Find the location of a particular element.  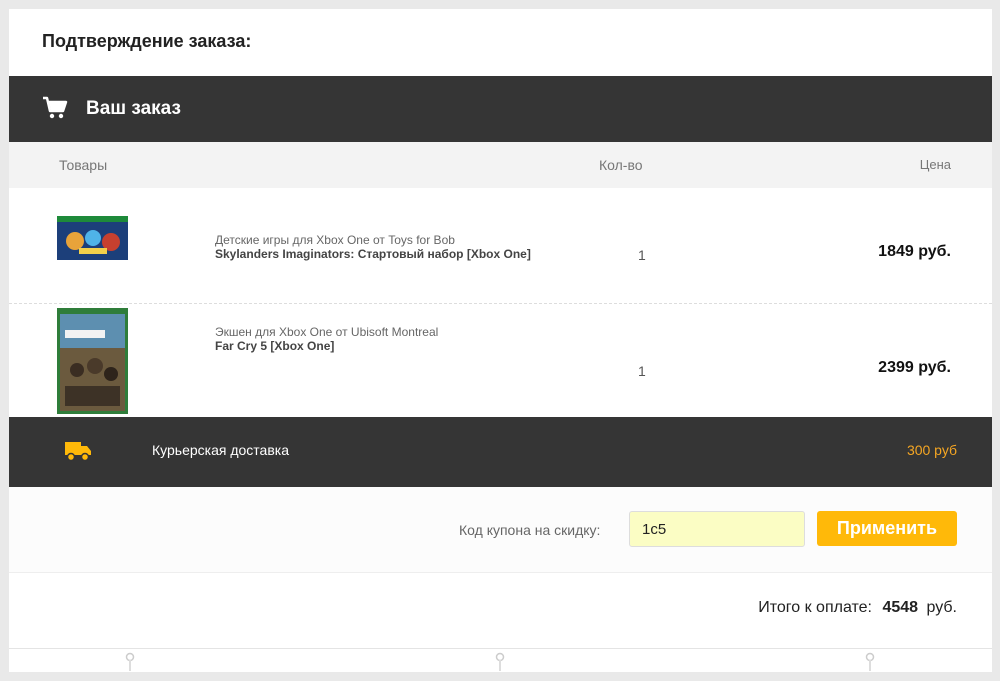

coupon-row: Код купона на скидку: Применить is located at coordinates (500, 530).